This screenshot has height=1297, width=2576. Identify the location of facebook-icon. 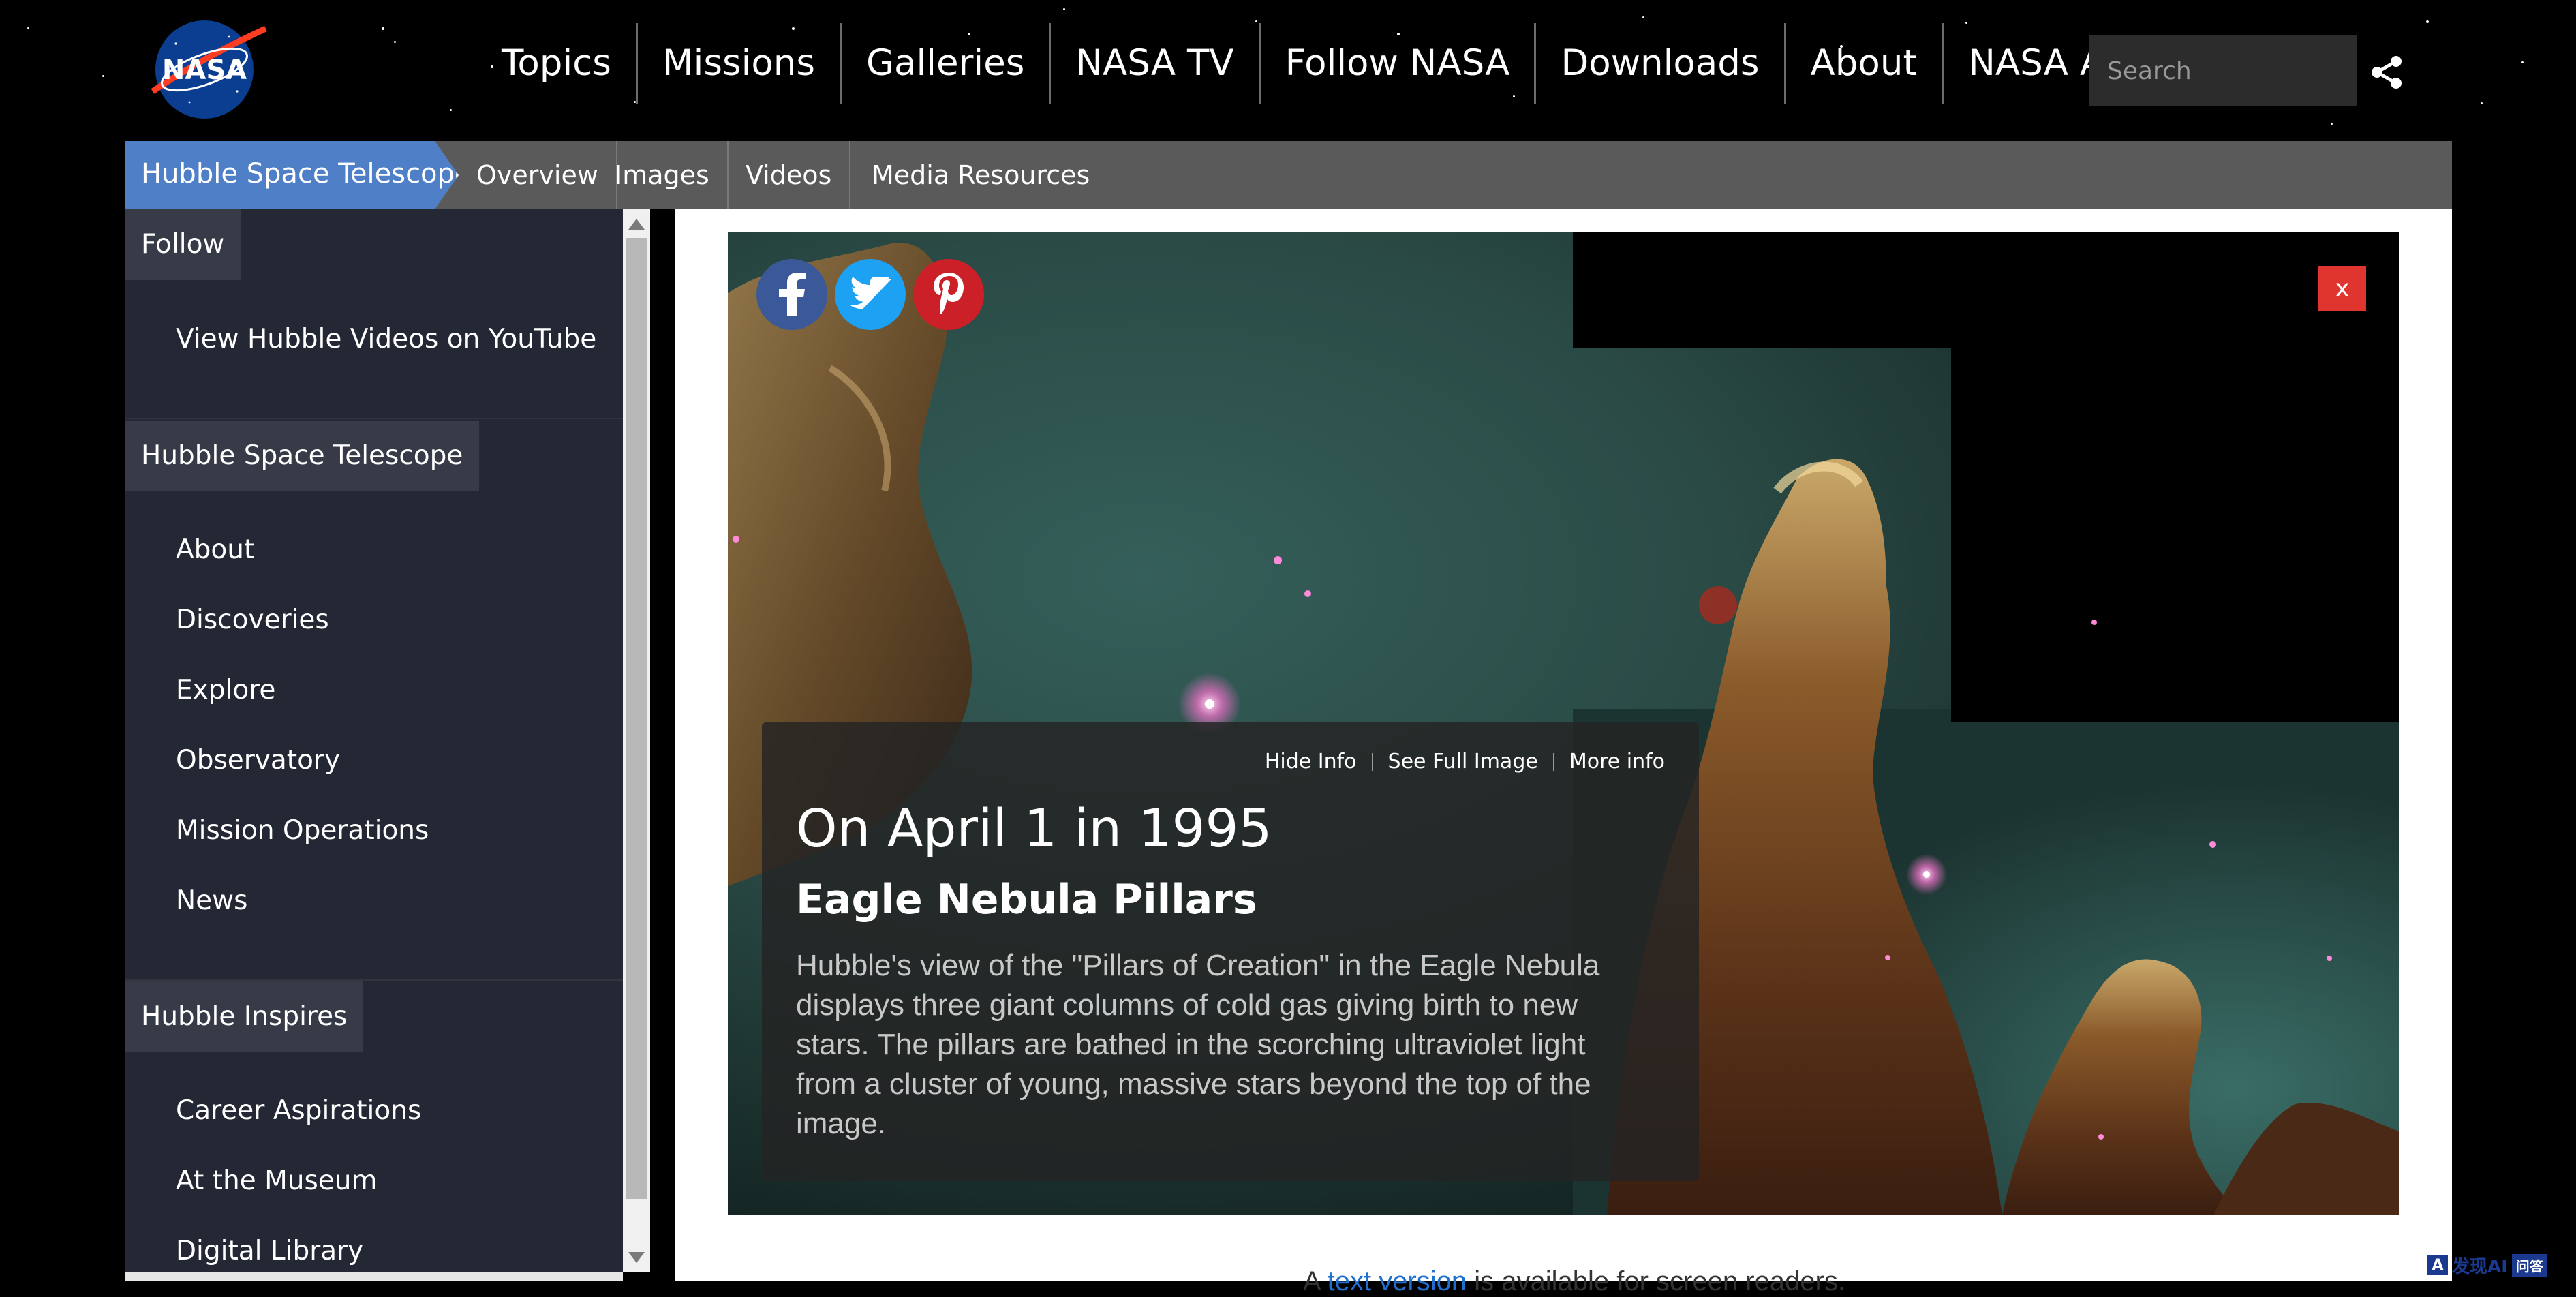
(792, 294).